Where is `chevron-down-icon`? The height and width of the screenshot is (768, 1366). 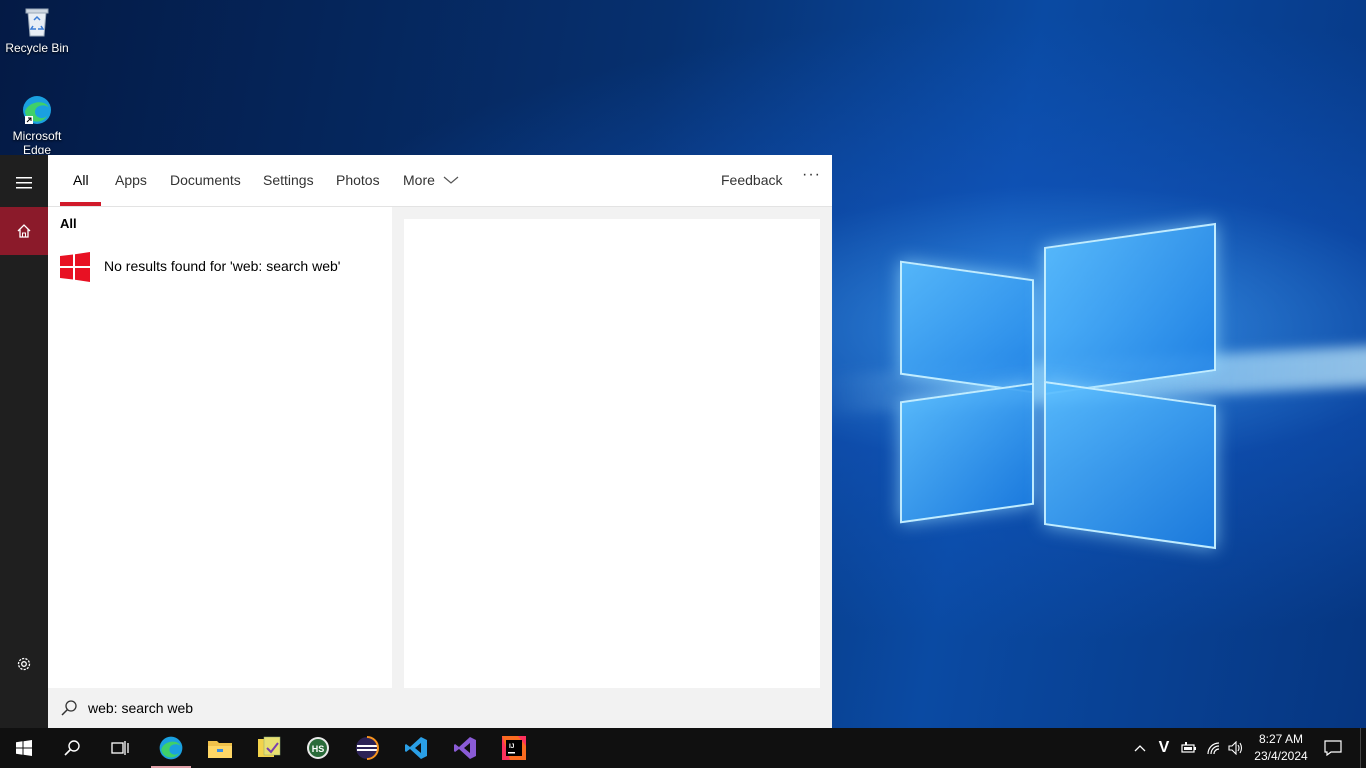 chevron-down-icon is located at coordinates (451, 180).